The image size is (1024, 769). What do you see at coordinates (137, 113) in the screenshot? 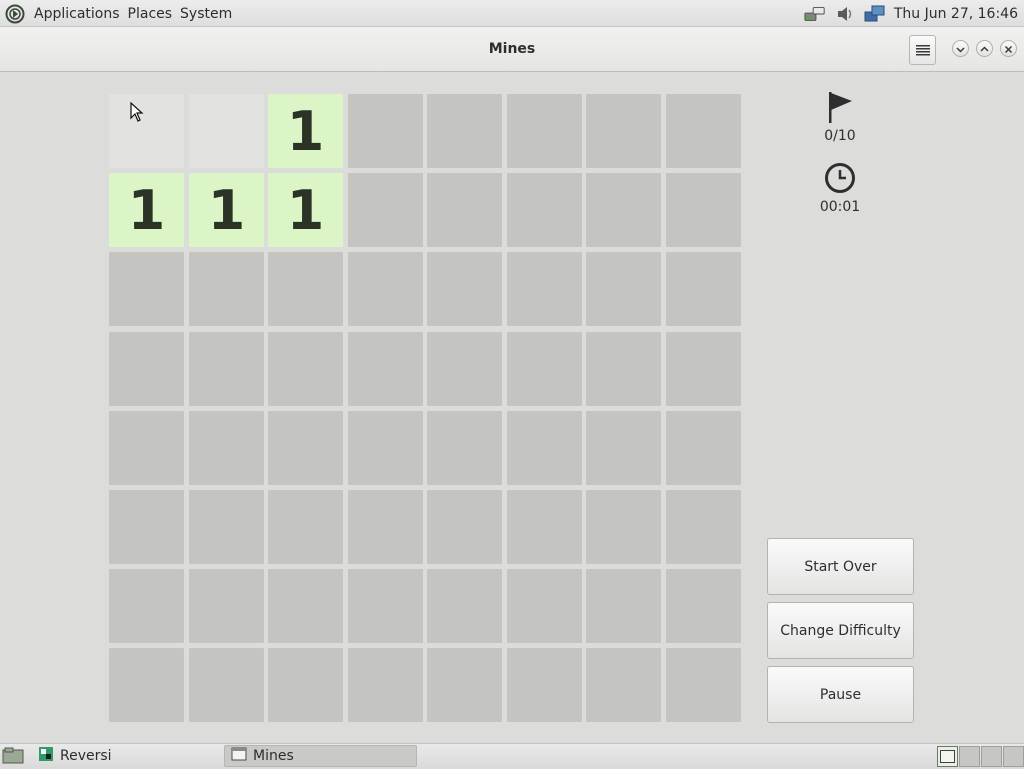
I see `mouse-cursor-icon` at bounding box center [137, 113].